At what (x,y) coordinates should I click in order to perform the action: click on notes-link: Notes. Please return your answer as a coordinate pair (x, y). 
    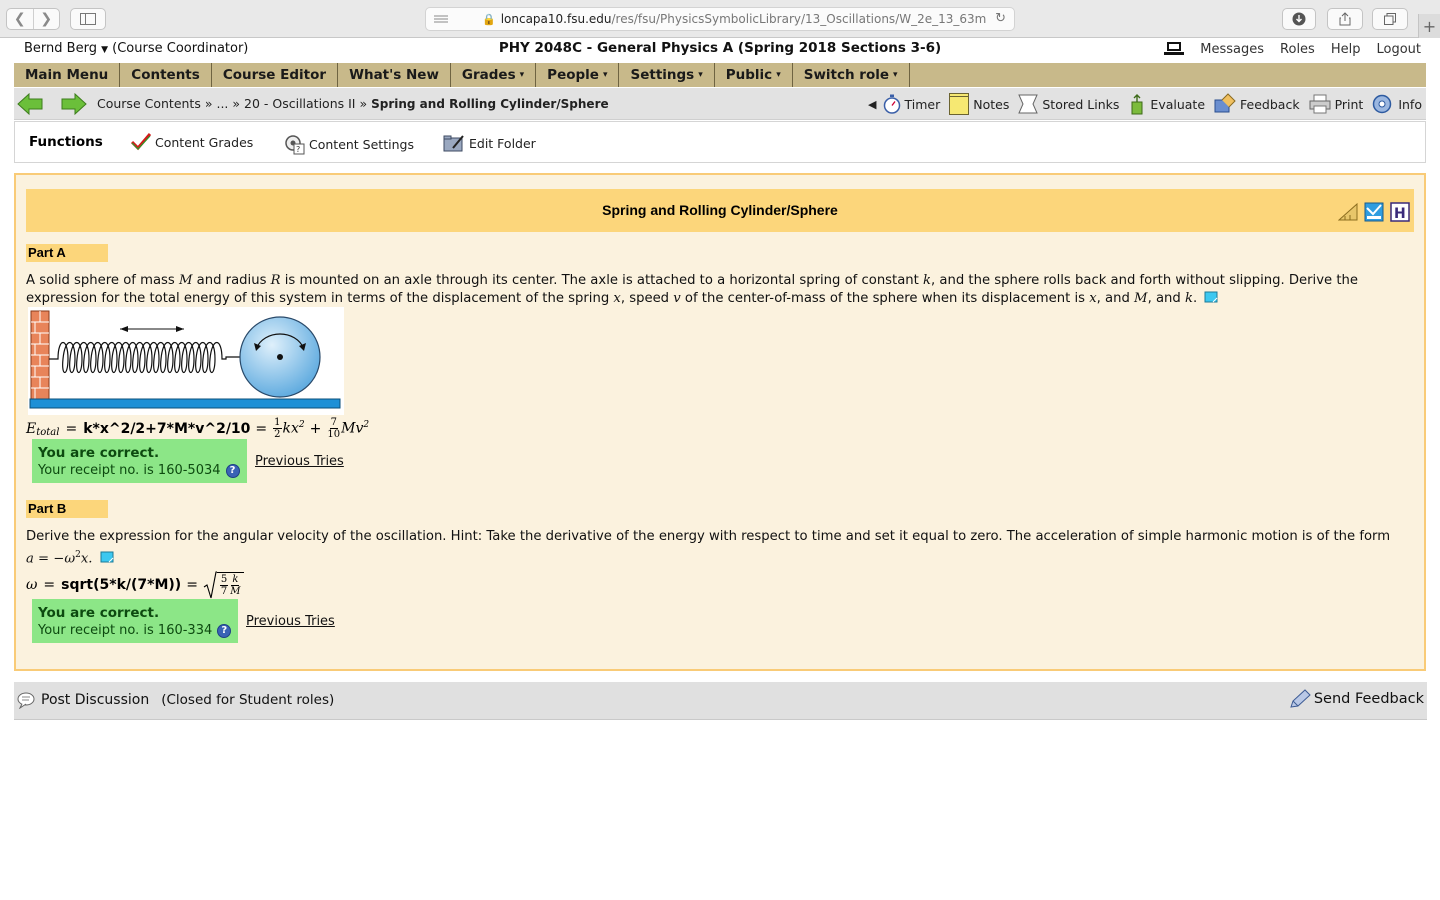
    Looking at the image, I should click on (979, 104).